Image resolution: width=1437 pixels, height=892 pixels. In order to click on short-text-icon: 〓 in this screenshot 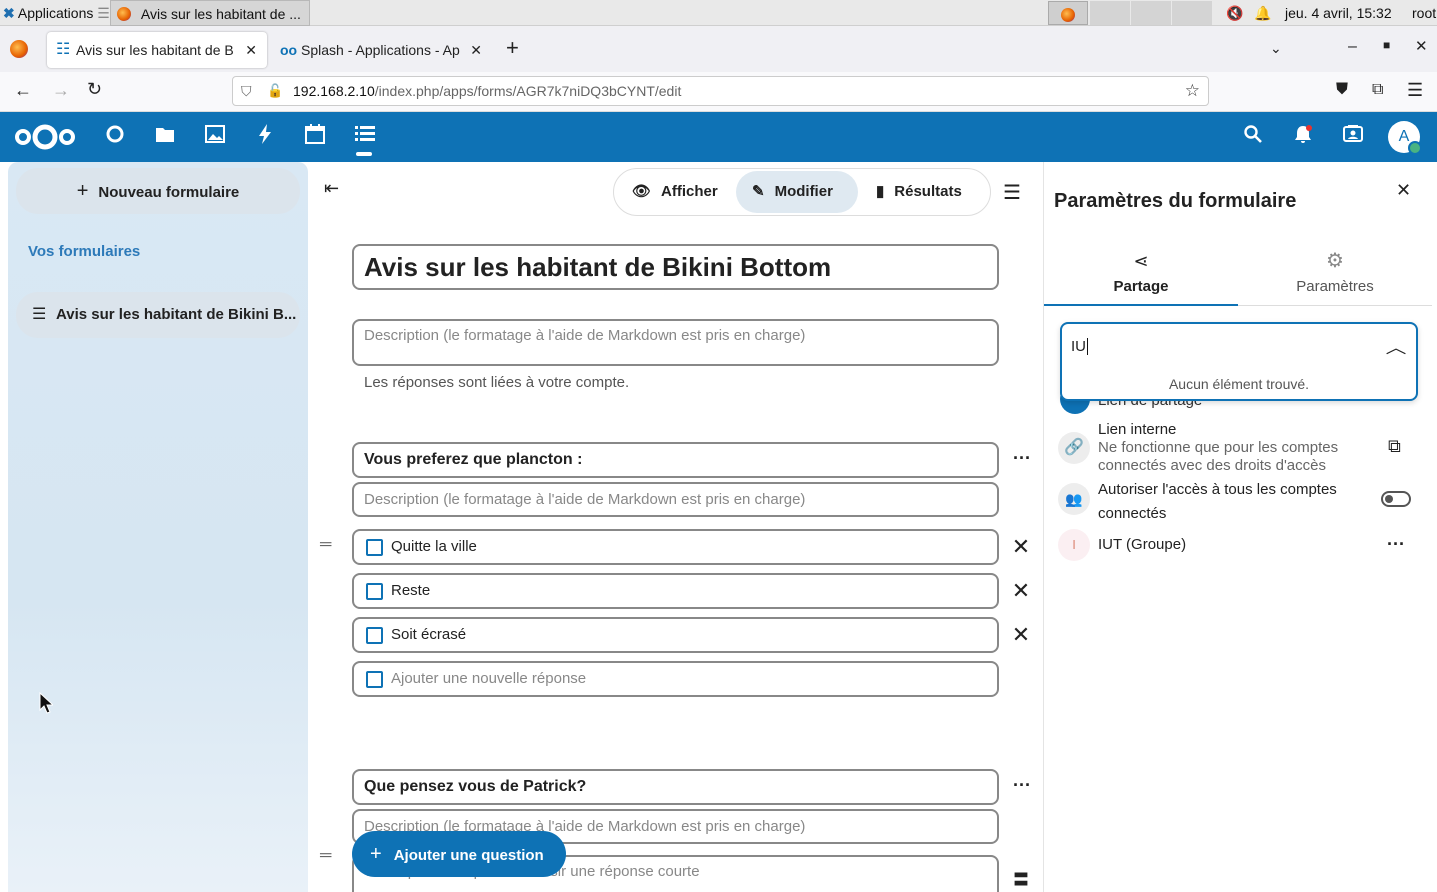, I will do `click(1021, 880)`.